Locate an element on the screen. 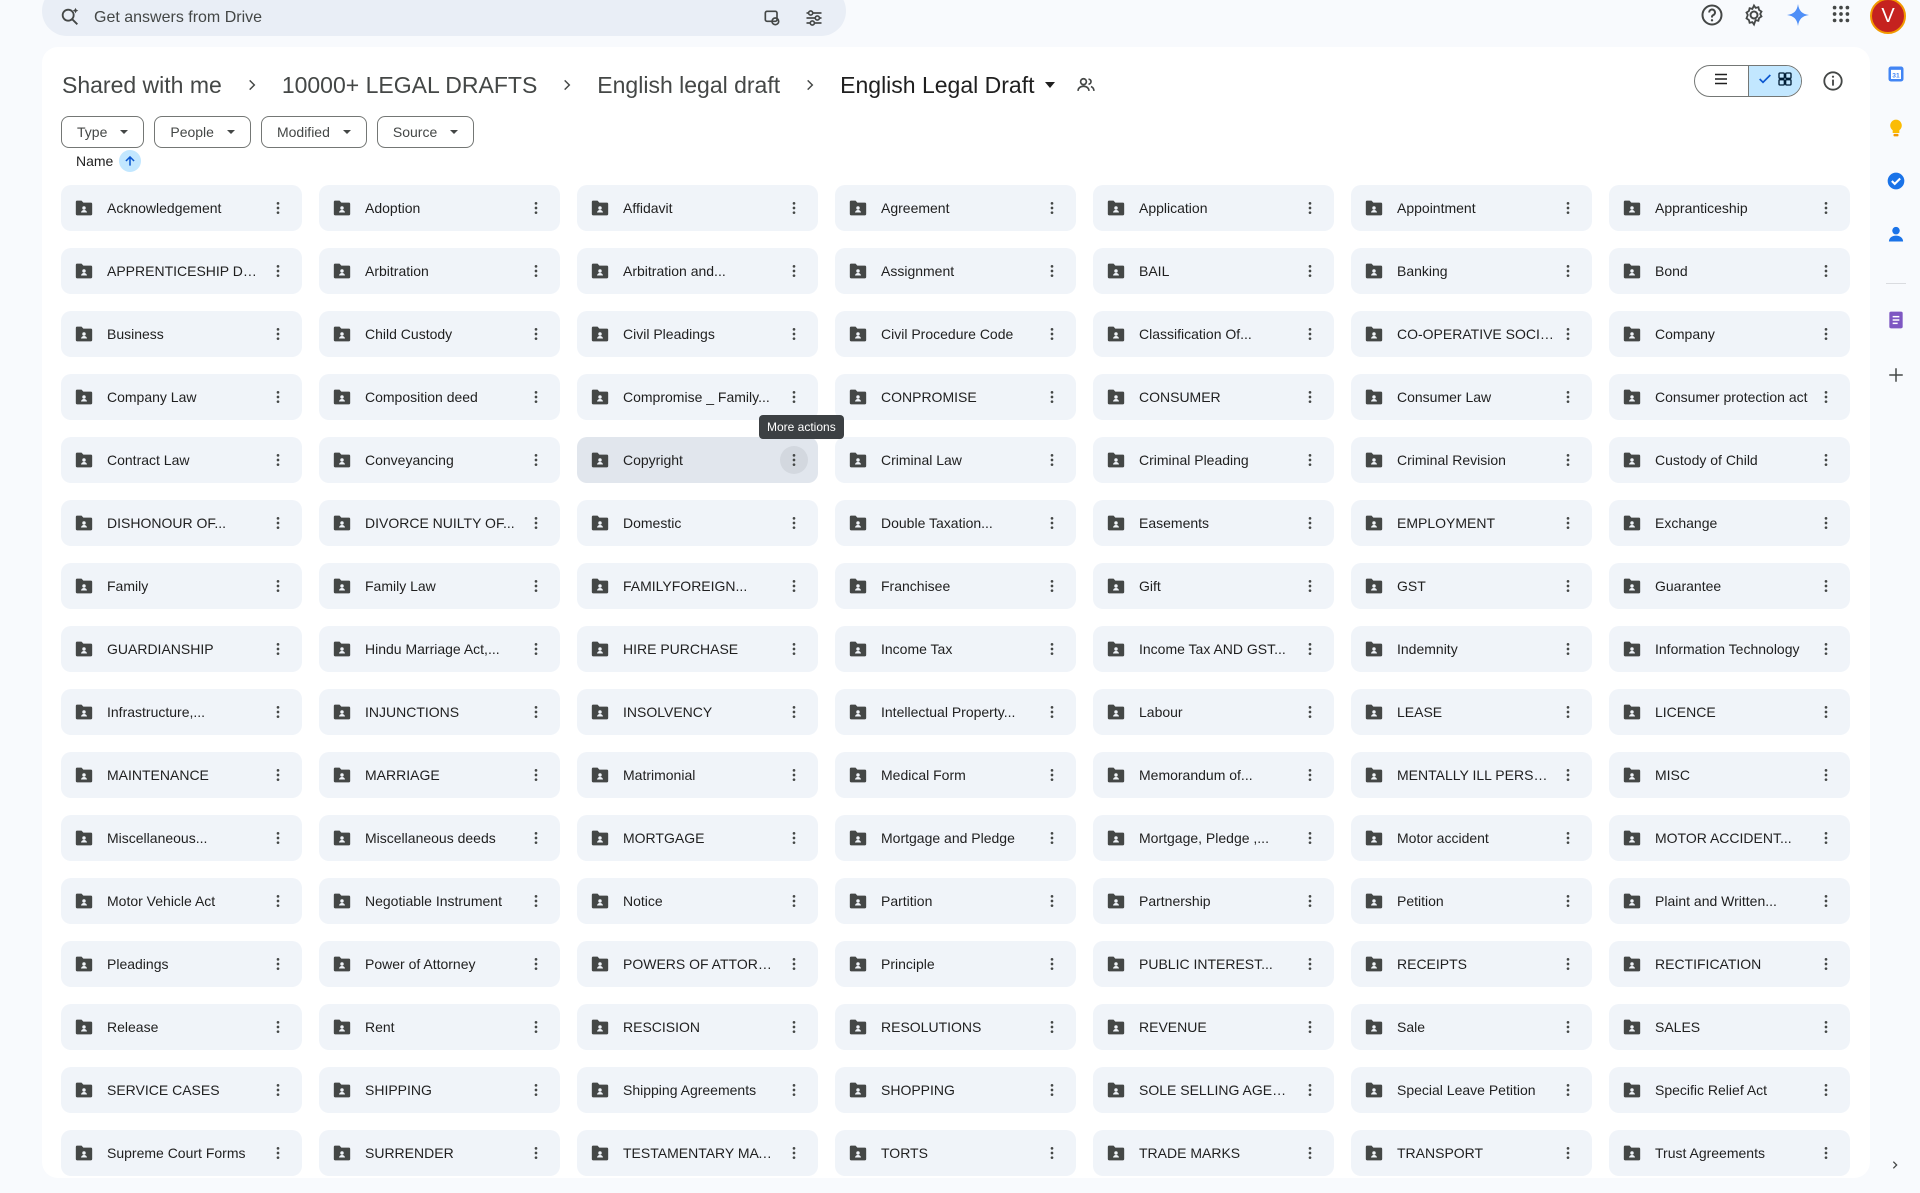  folder-item: Motor Vehicle Act is located at coordinates (181, 901).